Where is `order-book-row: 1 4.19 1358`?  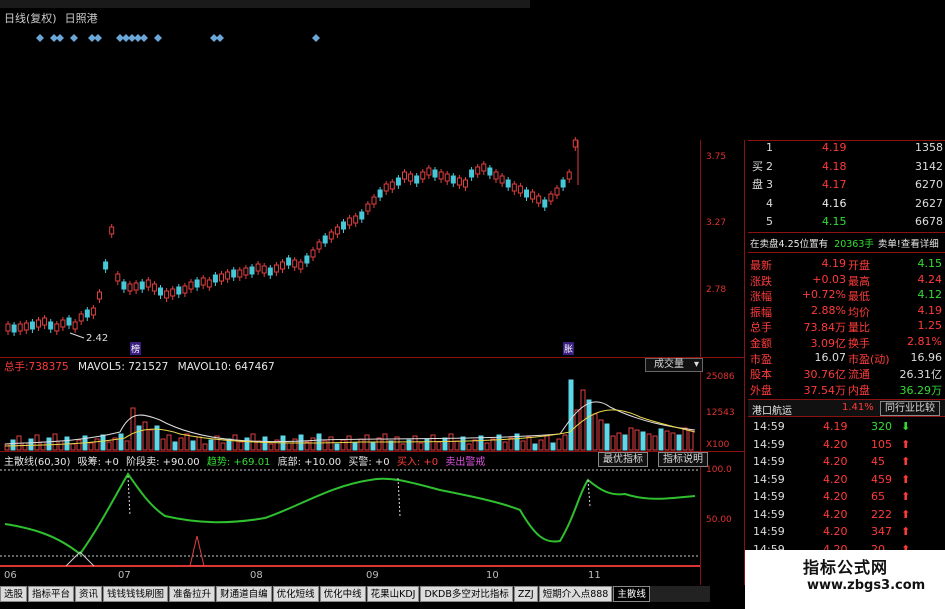
order-book-row: 1 4.19 1358 is located at coordinates (855, 150).